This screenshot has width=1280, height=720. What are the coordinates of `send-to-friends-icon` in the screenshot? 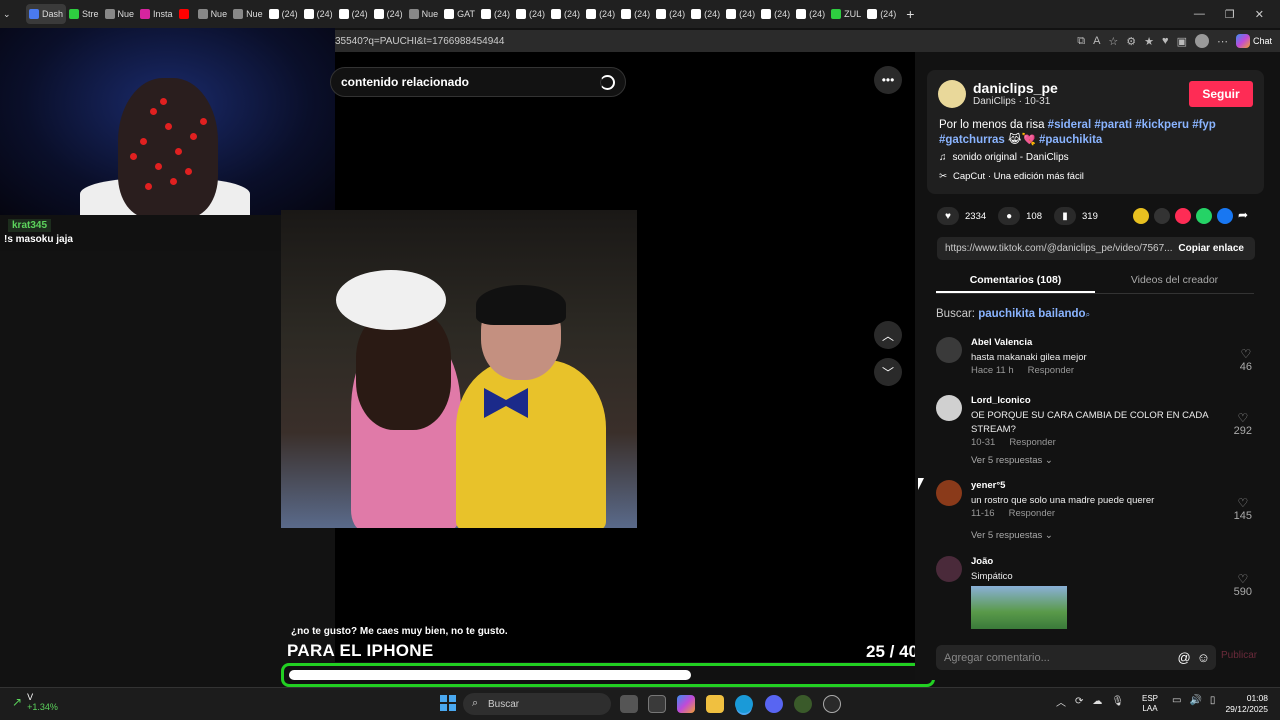 It's located at (1183, 216).